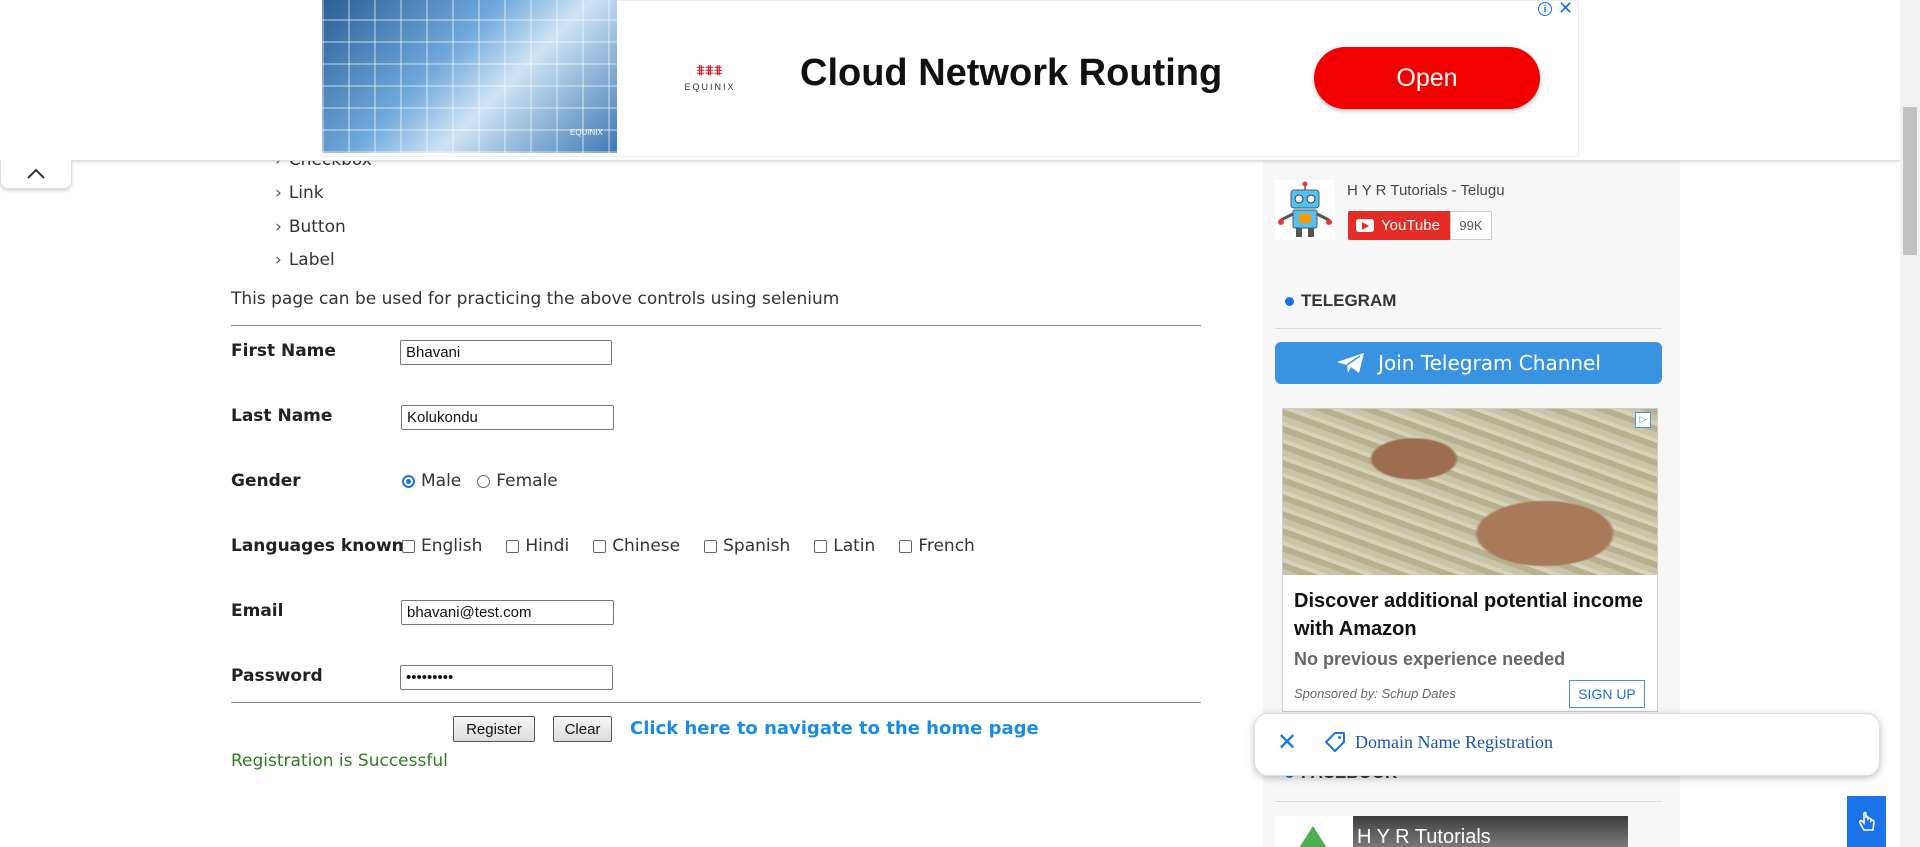 This screenshot has height=847, width=1920. Describe the element at coordinates (1287, 742) in the screenshot. I see `close-icon: ✕` at that location.